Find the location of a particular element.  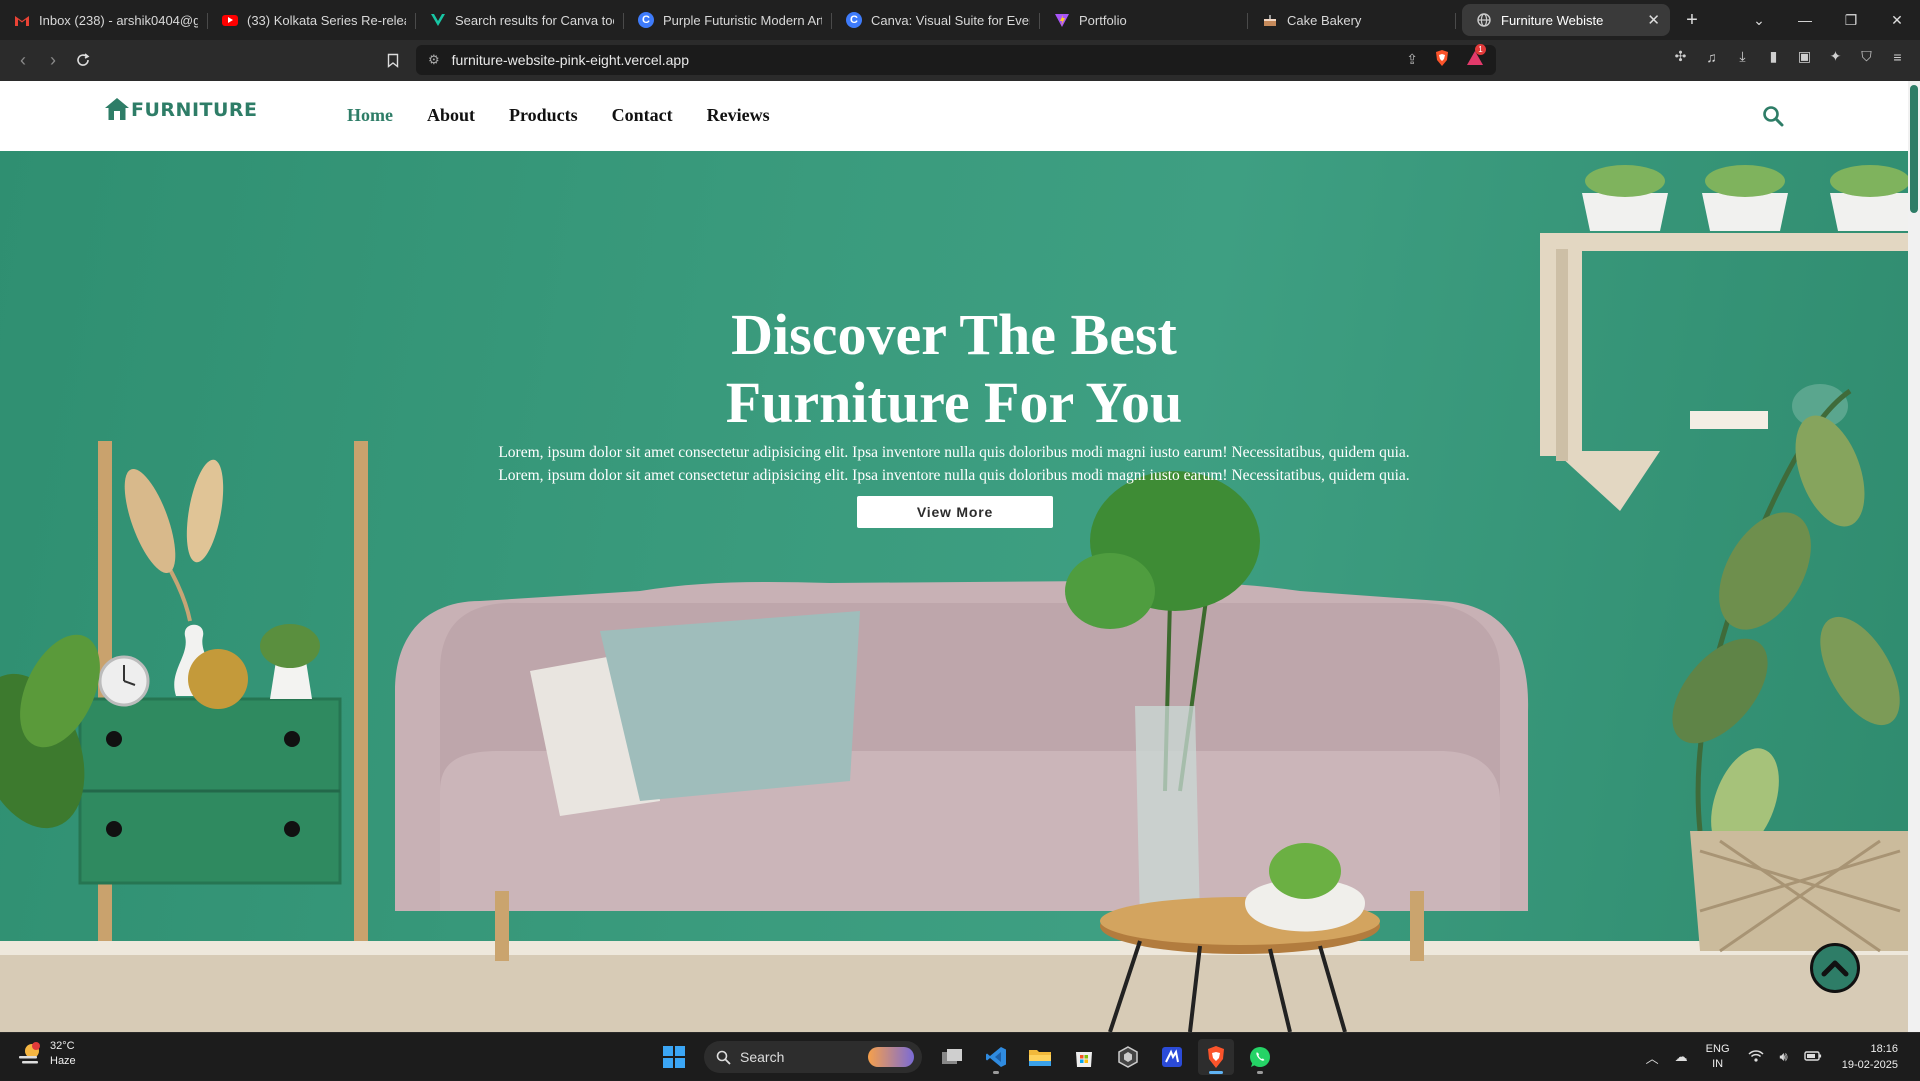

wallet-icon: ▣ is located at coordinates (1804, 56).